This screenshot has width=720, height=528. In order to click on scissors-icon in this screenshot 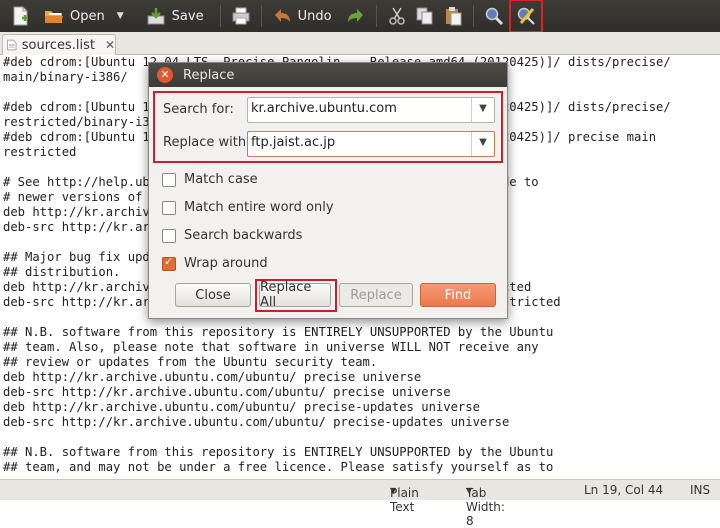, I will do `click(396, 16)`.